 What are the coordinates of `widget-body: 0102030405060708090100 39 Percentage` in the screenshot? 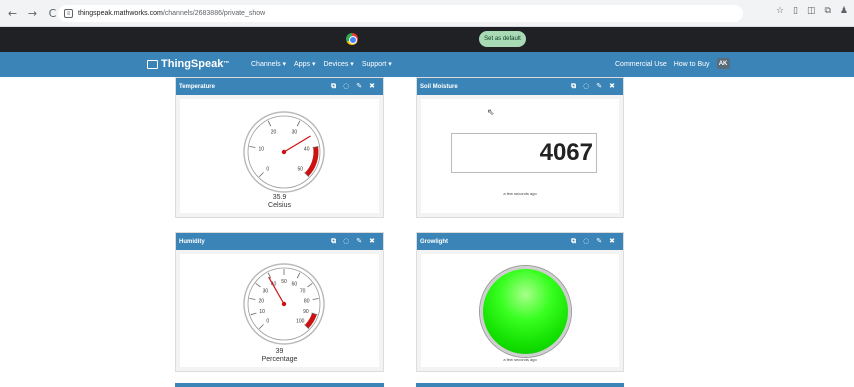 It's located at (279, 310).